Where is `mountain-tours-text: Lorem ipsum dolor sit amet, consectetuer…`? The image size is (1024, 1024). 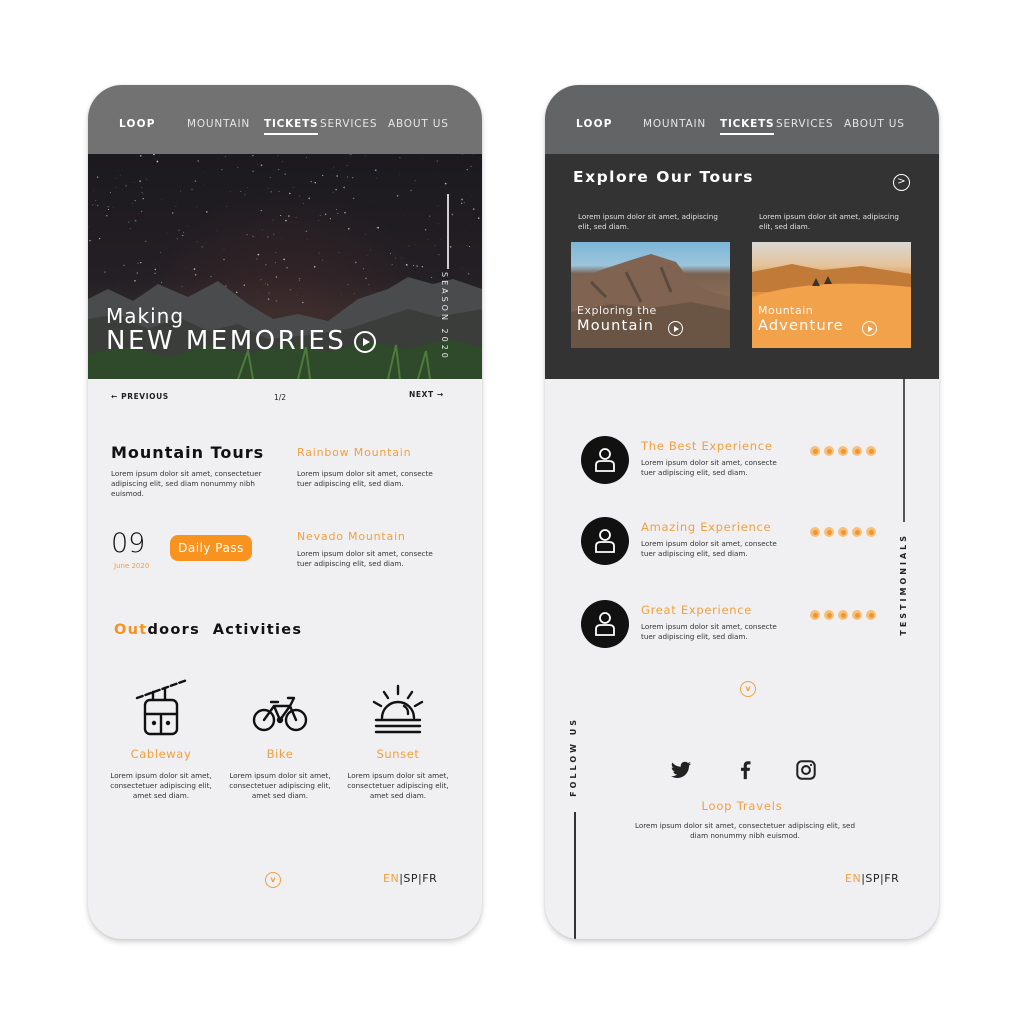
mountain-tours-text: Lorem ipsum dolor sit amet, consectetuer… is located at coordinates (186, 483).